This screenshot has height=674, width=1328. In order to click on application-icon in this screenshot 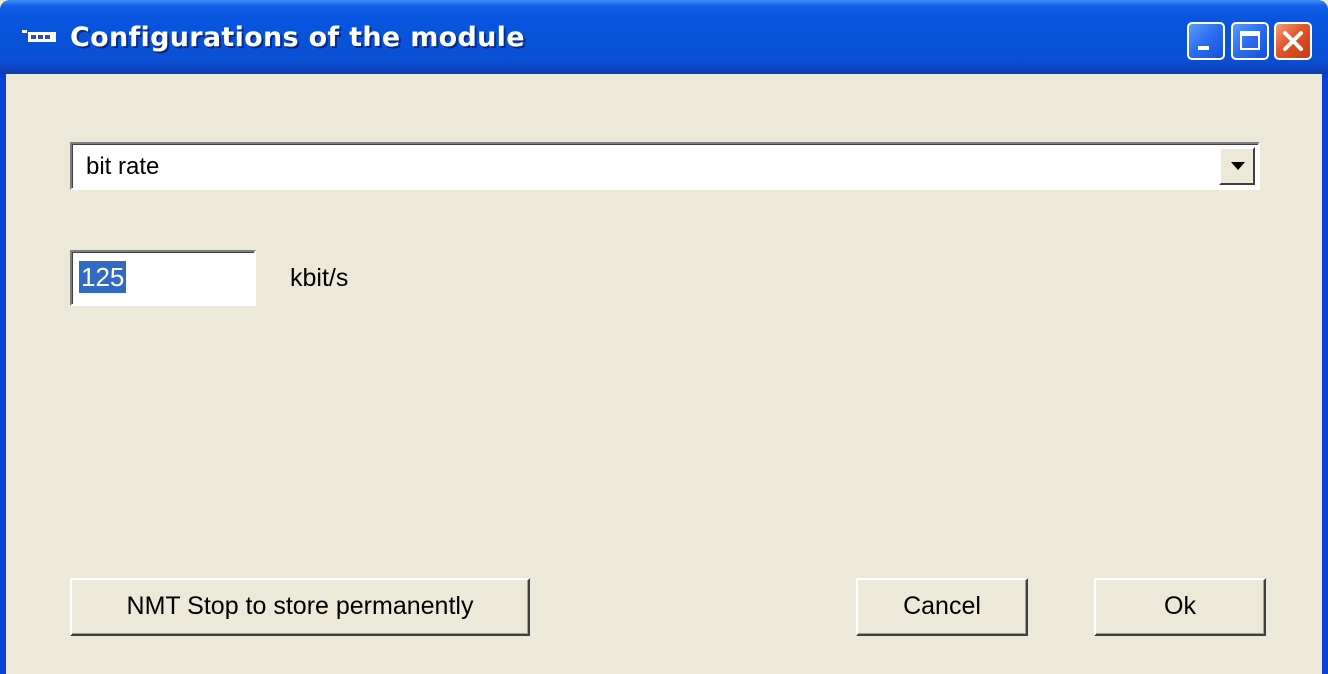, I will do `click(42, 36)`.